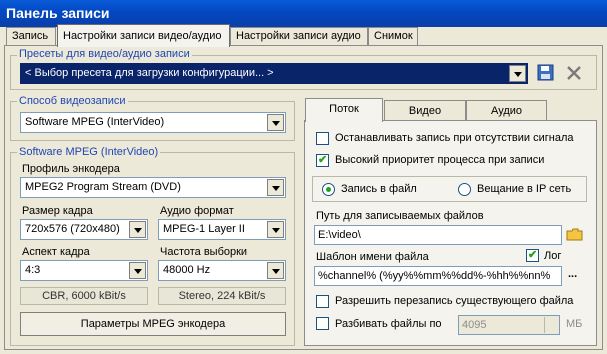  Describe the element at coordinates (322, 160) in the screenshot. I see `high-priority-checkbox` at that location.